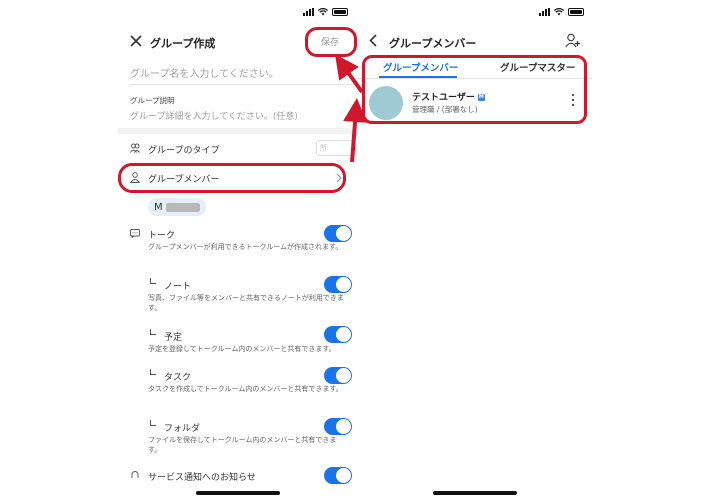 Image resolution: width=710 pixels, height=500 pixels. What do you see at coordinates (152, 100) in the screenshot?
I see `group-description-label: グループ説明` at bounding box center [152, 100].